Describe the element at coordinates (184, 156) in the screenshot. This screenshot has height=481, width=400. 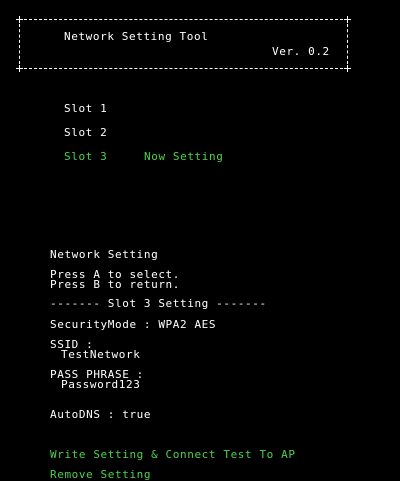
I see `slot-item-3-status: Now Setting` at that location.